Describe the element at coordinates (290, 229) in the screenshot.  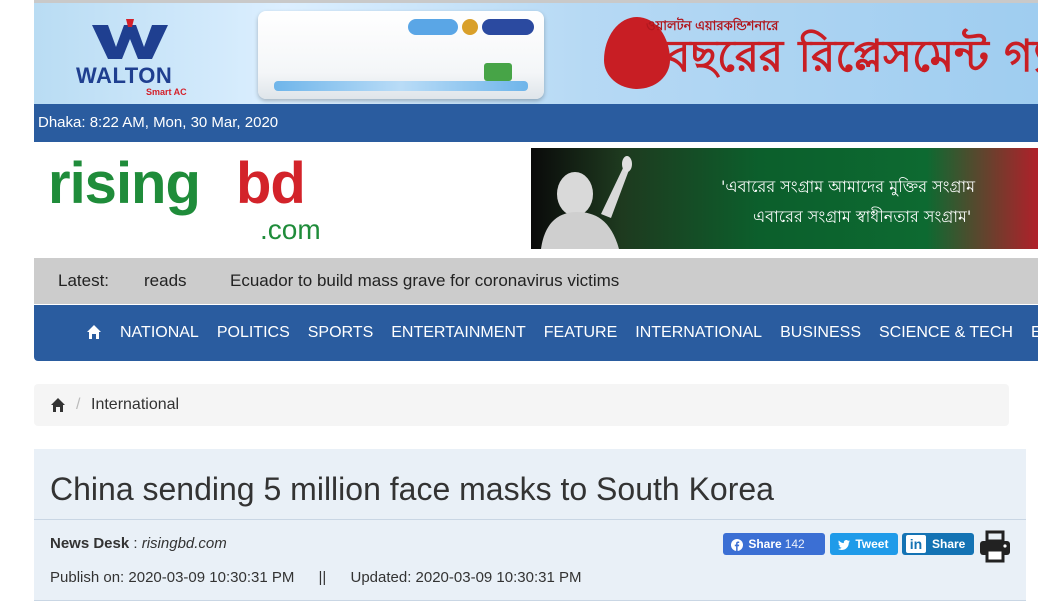
I see `logo-com: .com` at that location.